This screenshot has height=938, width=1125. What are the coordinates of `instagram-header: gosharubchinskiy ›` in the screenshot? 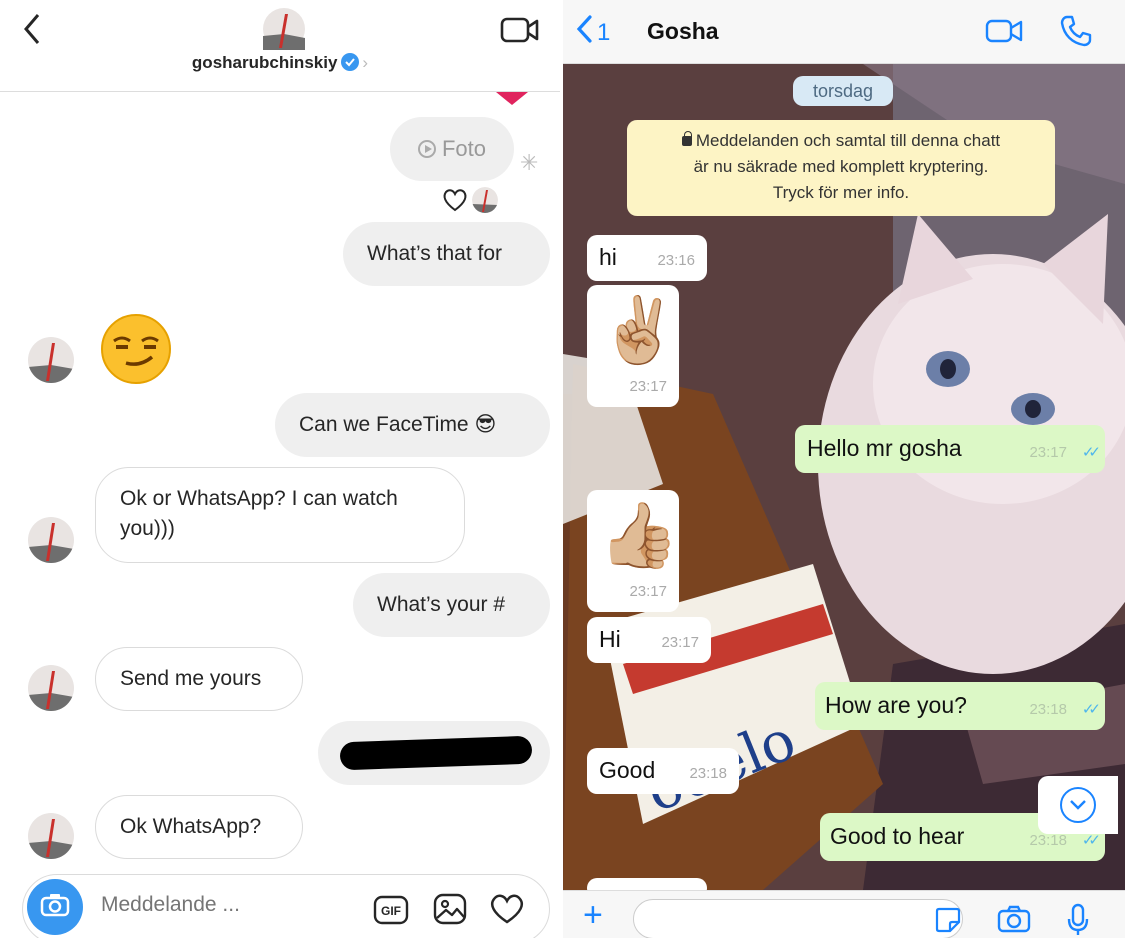 It's located at (280, 46).